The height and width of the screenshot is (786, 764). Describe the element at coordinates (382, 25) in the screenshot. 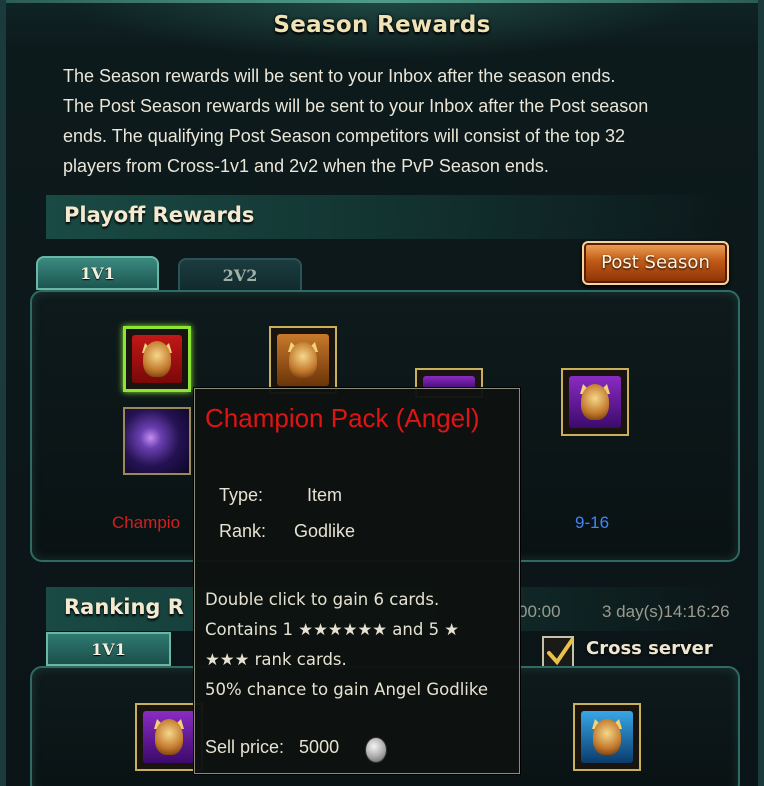

I see `window-title: Season Rewards` at that location.